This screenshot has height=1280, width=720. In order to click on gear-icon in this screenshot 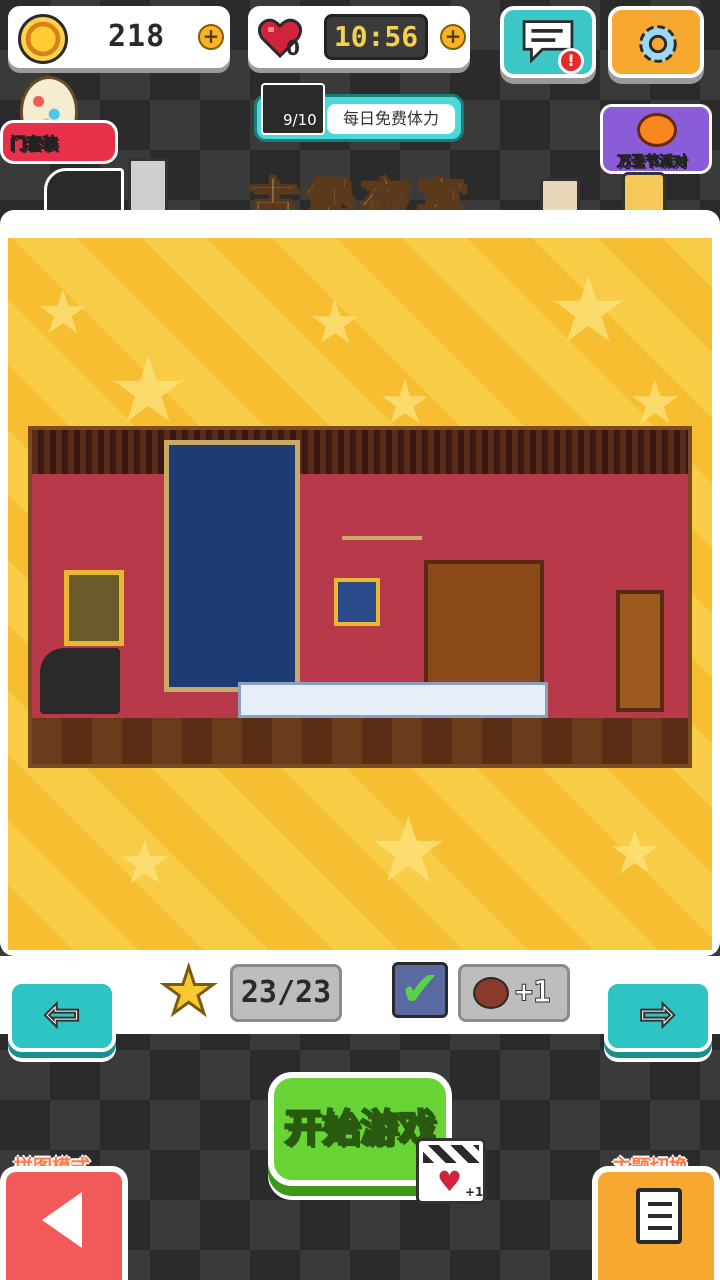, I will do `click(658, 44)`.